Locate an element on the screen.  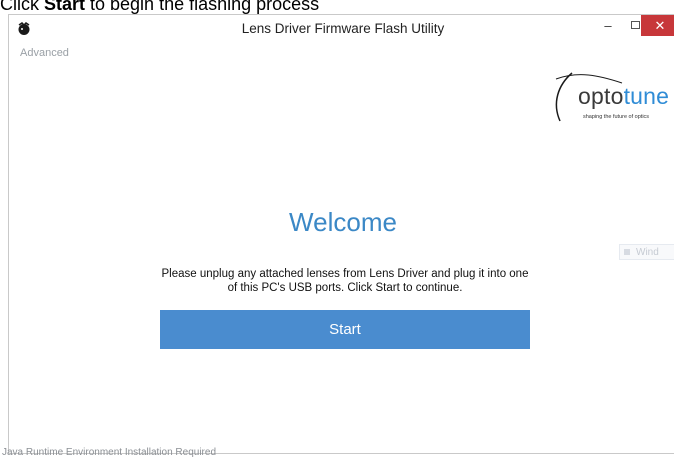
welcome-heading: Welcome is located at coordinates (343, 222).